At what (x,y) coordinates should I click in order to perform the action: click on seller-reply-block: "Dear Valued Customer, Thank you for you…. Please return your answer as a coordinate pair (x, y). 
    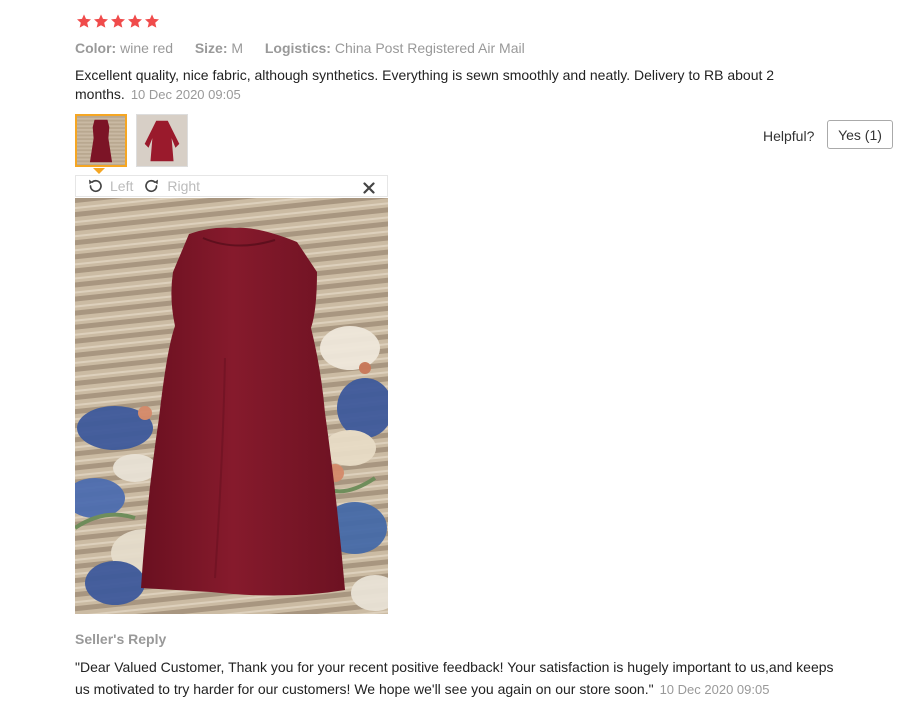
    Looking at the image, I should click on (455, 678).